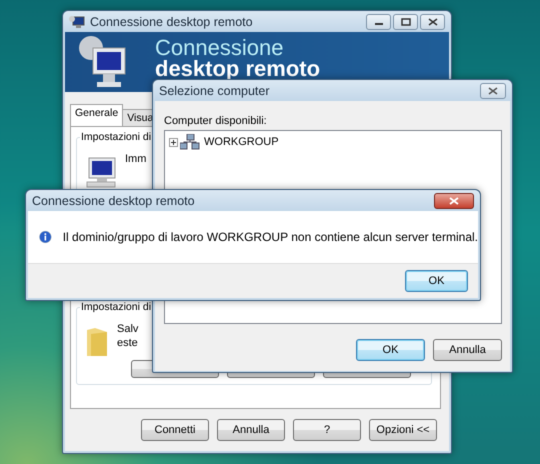  I want to click on message-text: Il dominio/gruppo di lavoro WORKGROUP non contiene alcun server terminal., so click(270, 237).